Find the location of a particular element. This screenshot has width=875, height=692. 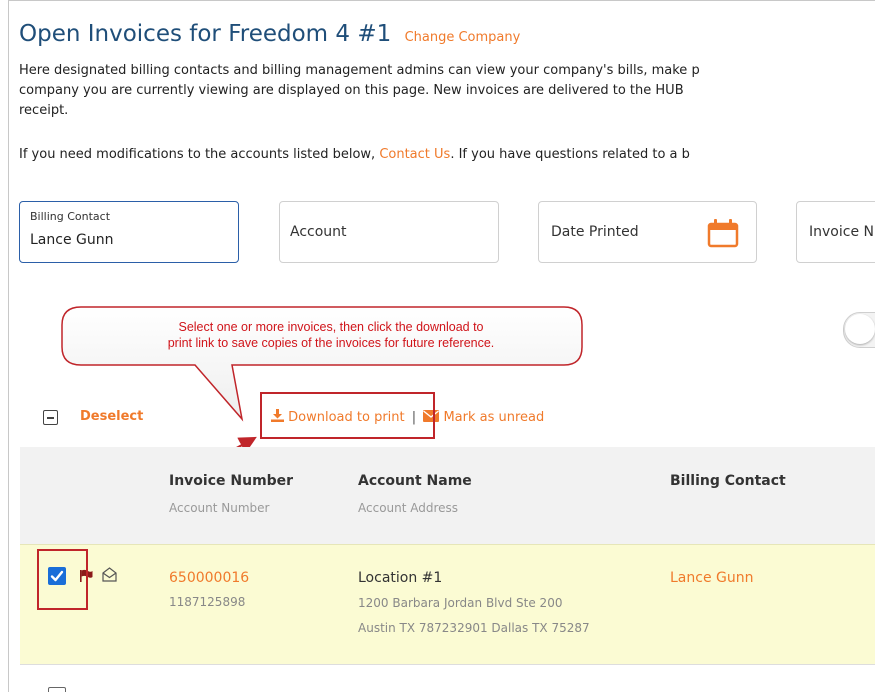

mark-as-unread-link: Mark as unread is located at coordinates (493, 417).